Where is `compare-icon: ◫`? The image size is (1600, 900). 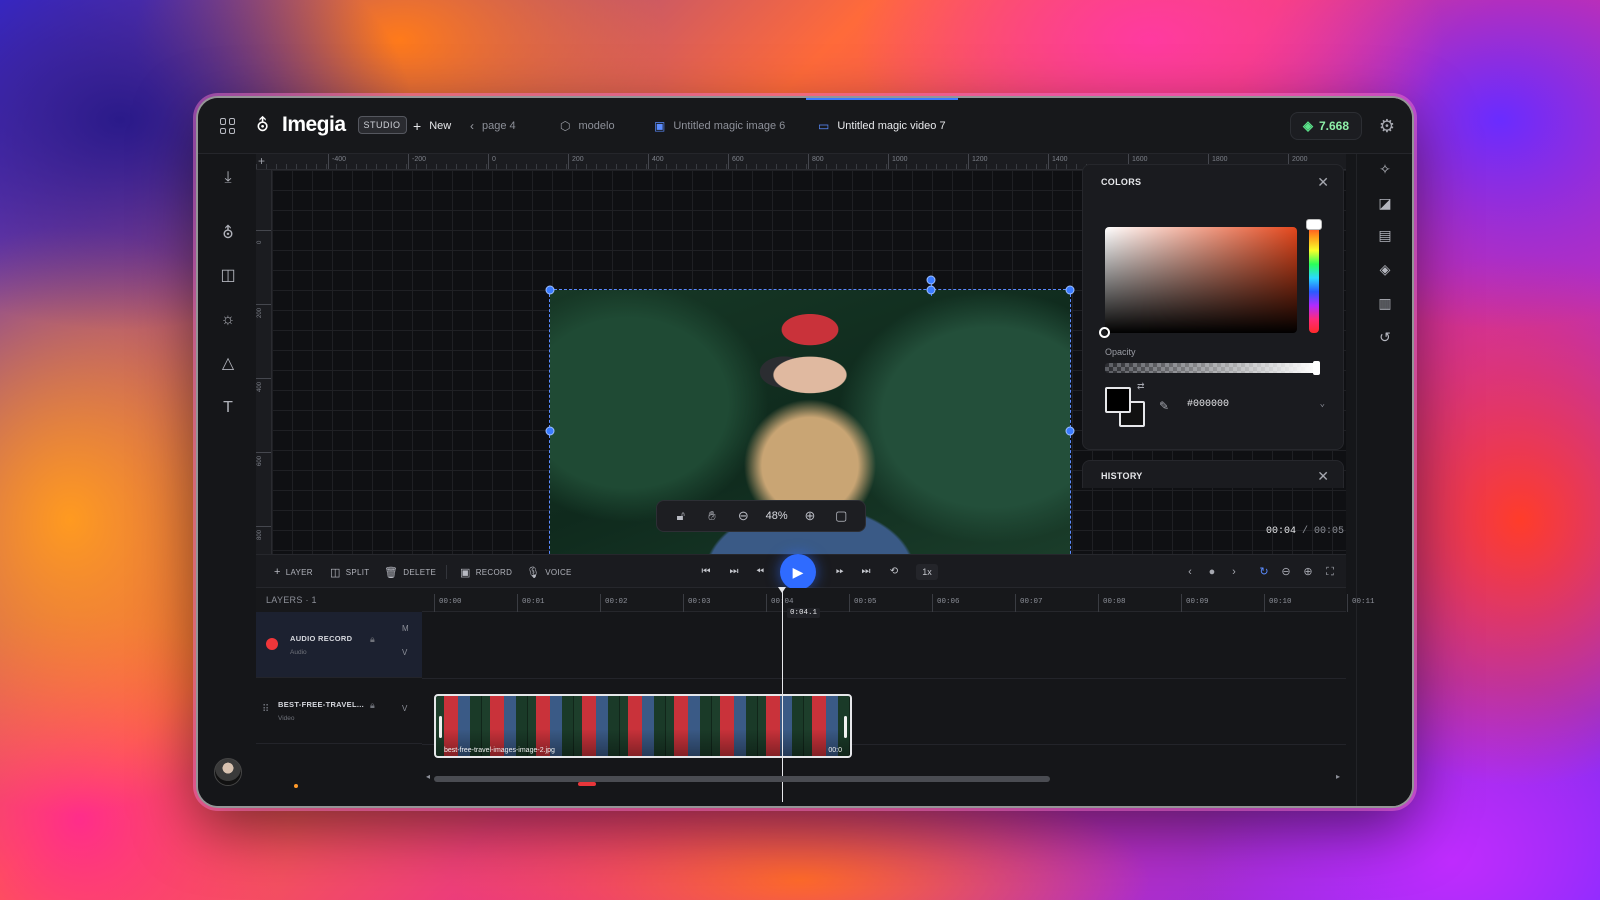 compare-icon: ◫ is located at coordinates (228, 276).